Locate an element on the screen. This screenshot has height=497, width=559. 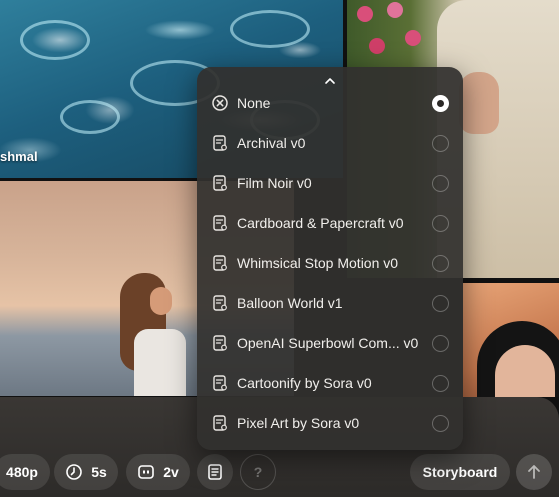
help-button: ? is located at coordinates (258, 472).